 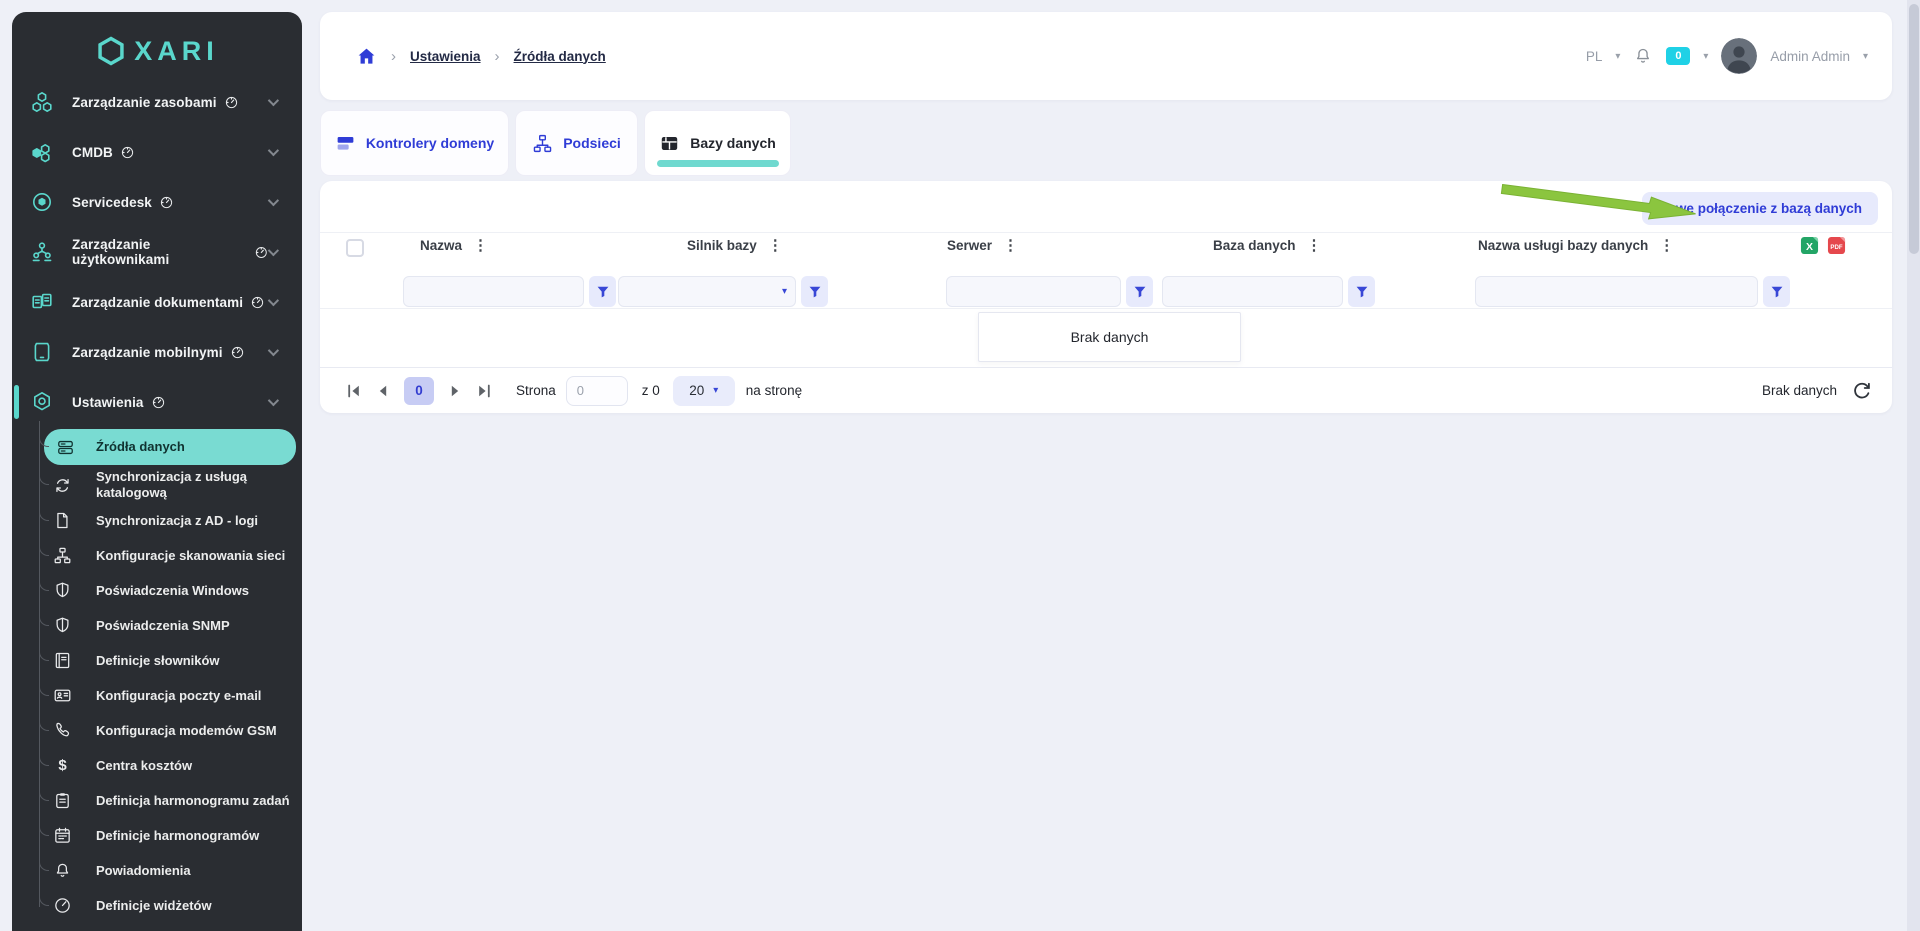 I want to click on tablet-icon, so click(x=42, y=352).